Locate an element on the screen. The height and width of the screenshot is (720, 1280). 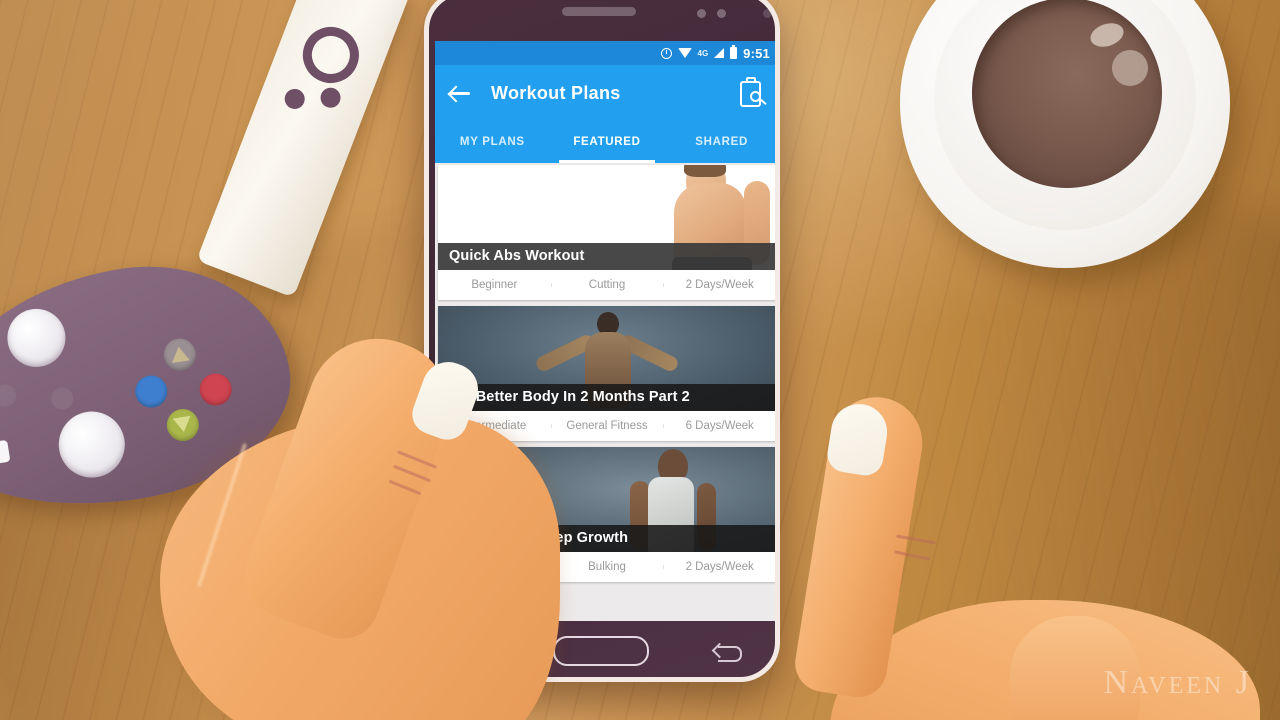
plan-image: Quick Abs Workout is located at coordinates (606, 217).